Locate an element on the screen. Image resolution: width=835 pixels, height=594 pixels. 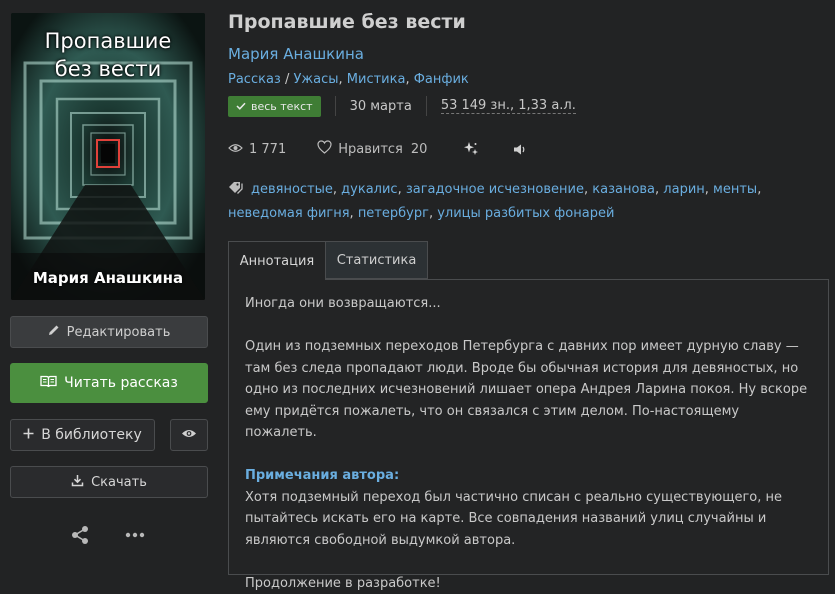
more-options-icon is located at coordinates (135, 535).